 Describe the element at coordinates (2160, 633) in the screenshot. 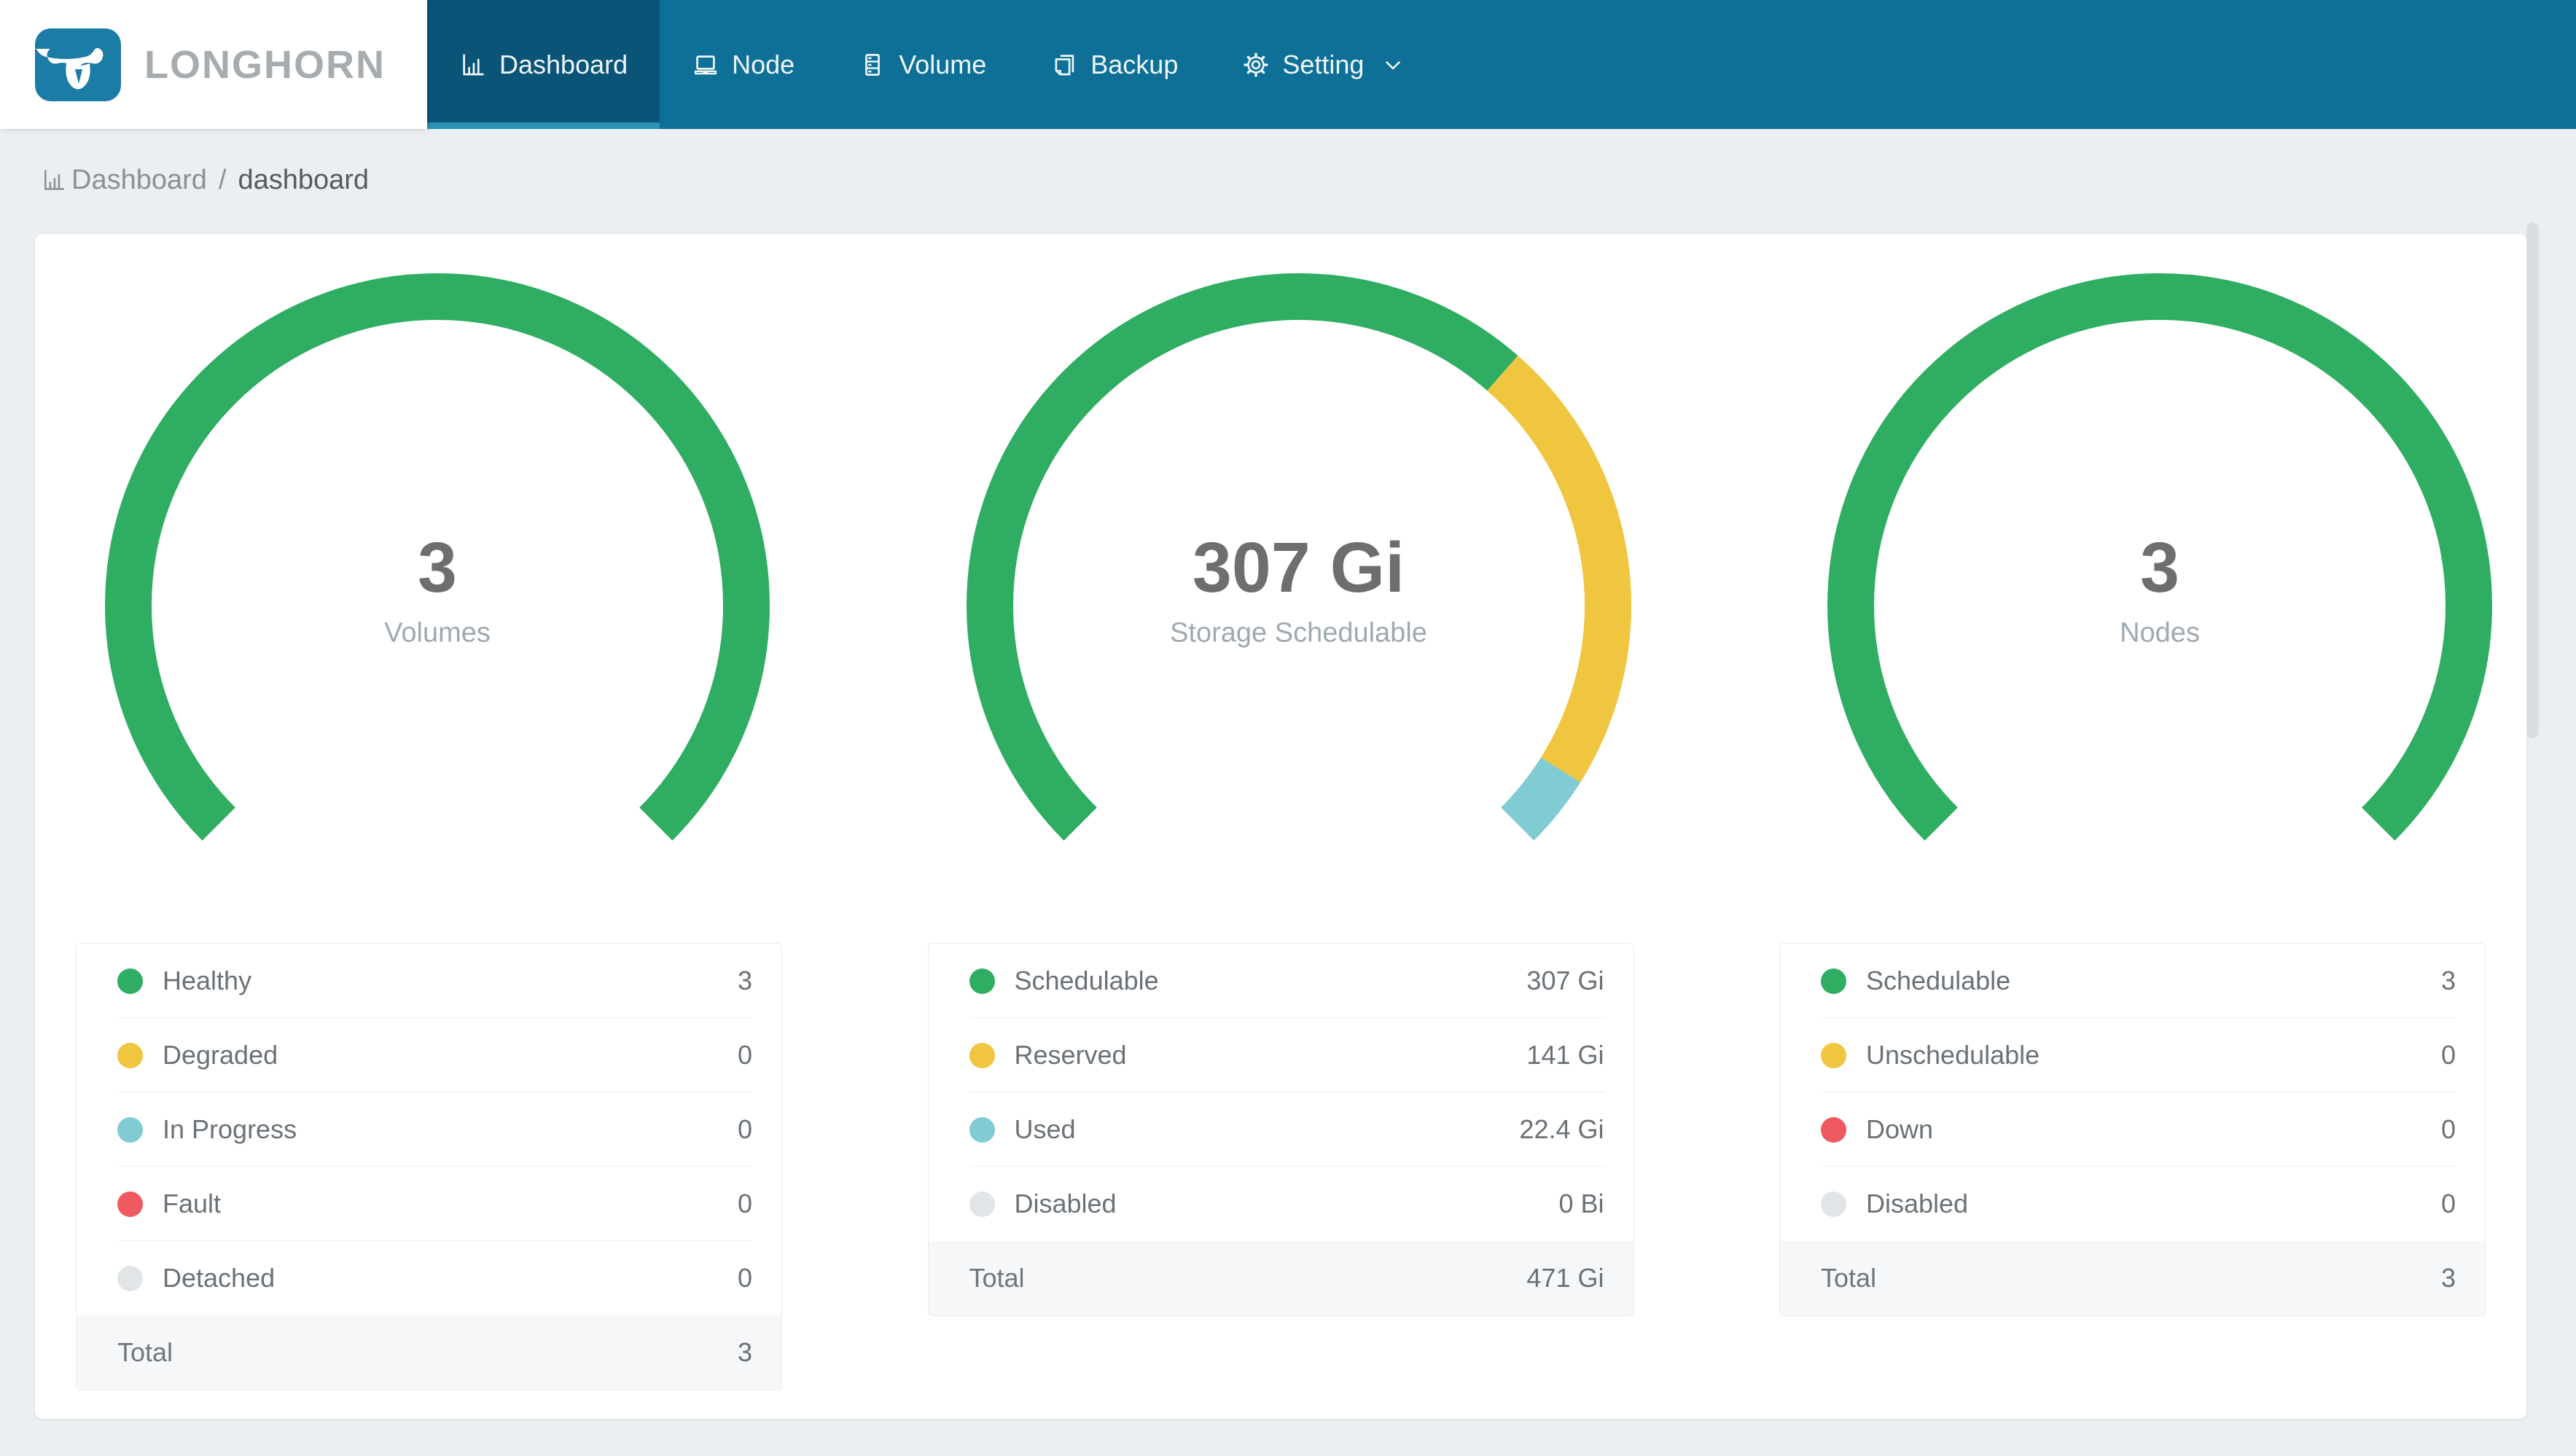

I see `gauge-center-label: Nodes` at that location.